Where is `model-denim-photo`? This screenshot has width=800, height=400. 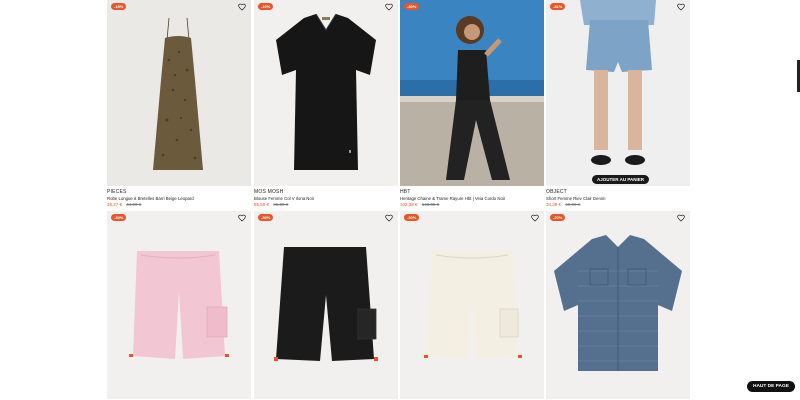
model-denim-photo is located at coordinates (618, 93).